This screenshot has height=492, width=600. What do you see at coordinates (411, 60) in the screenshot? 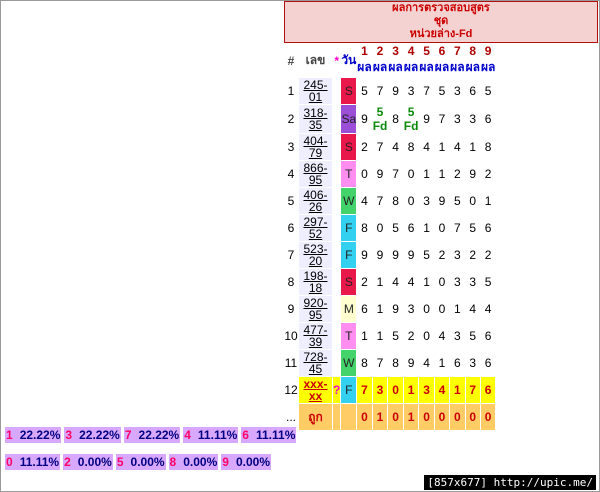
I see `header-col-4: 4 ผล` at bounding box center [411, 60].